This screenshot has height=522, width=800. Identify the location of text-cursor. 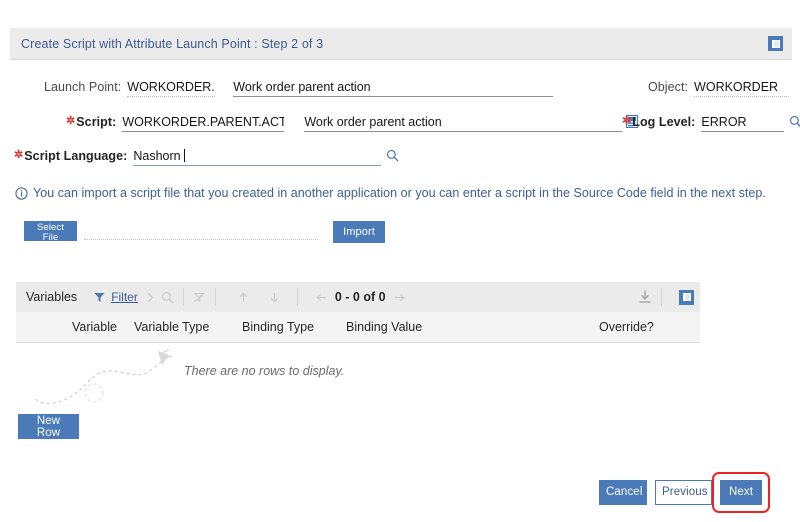
(185, 155).